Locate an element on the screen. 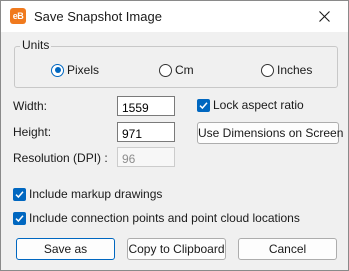  lock-aspect-checkbox: Lock aspect ratio is located at coordinates (250, 105).